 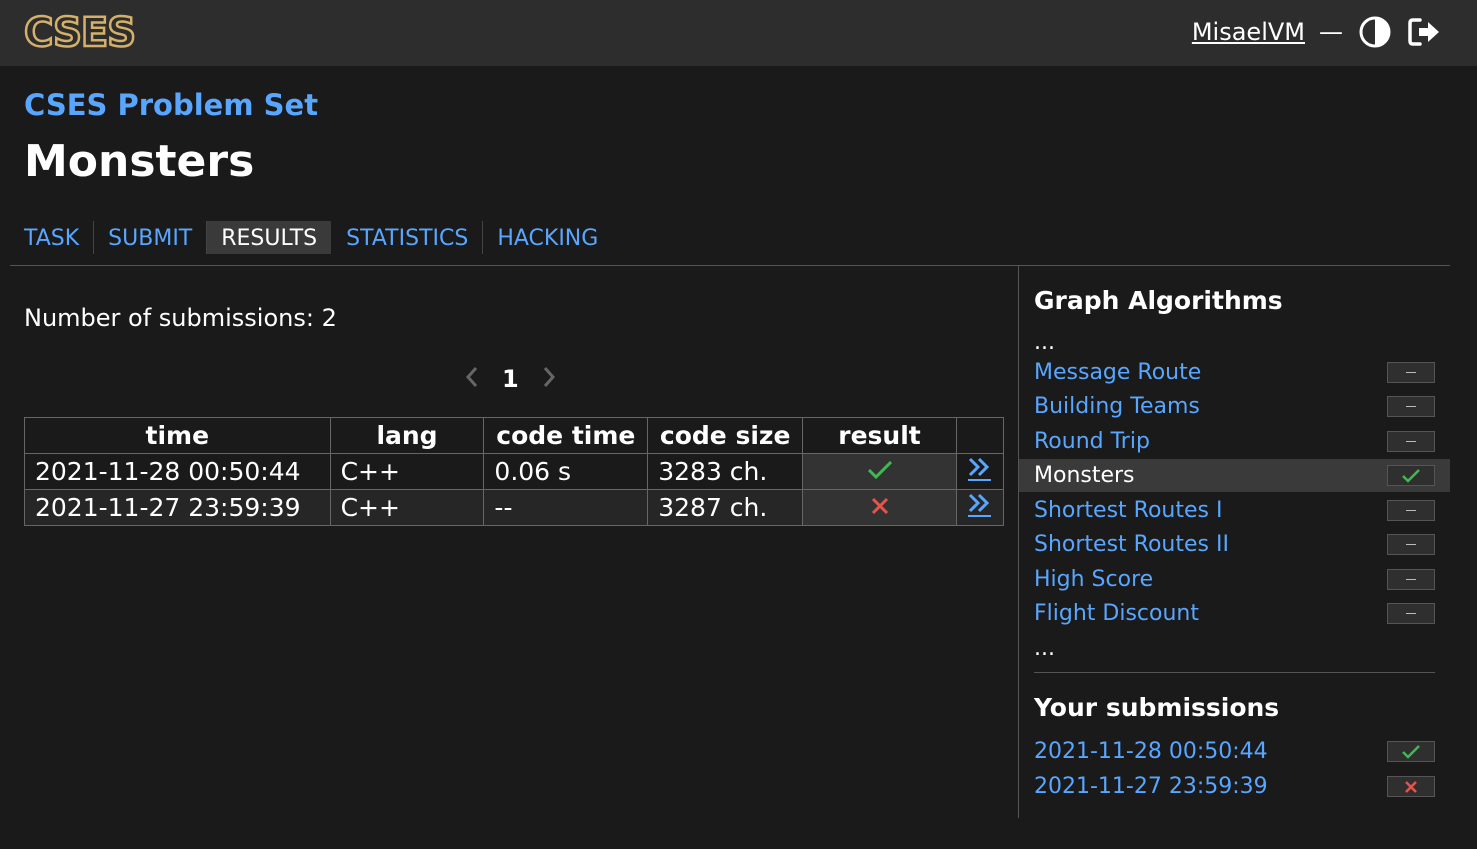 I want to click on sidebar-item-label: Building Teams, so click(x=1117, y=406).